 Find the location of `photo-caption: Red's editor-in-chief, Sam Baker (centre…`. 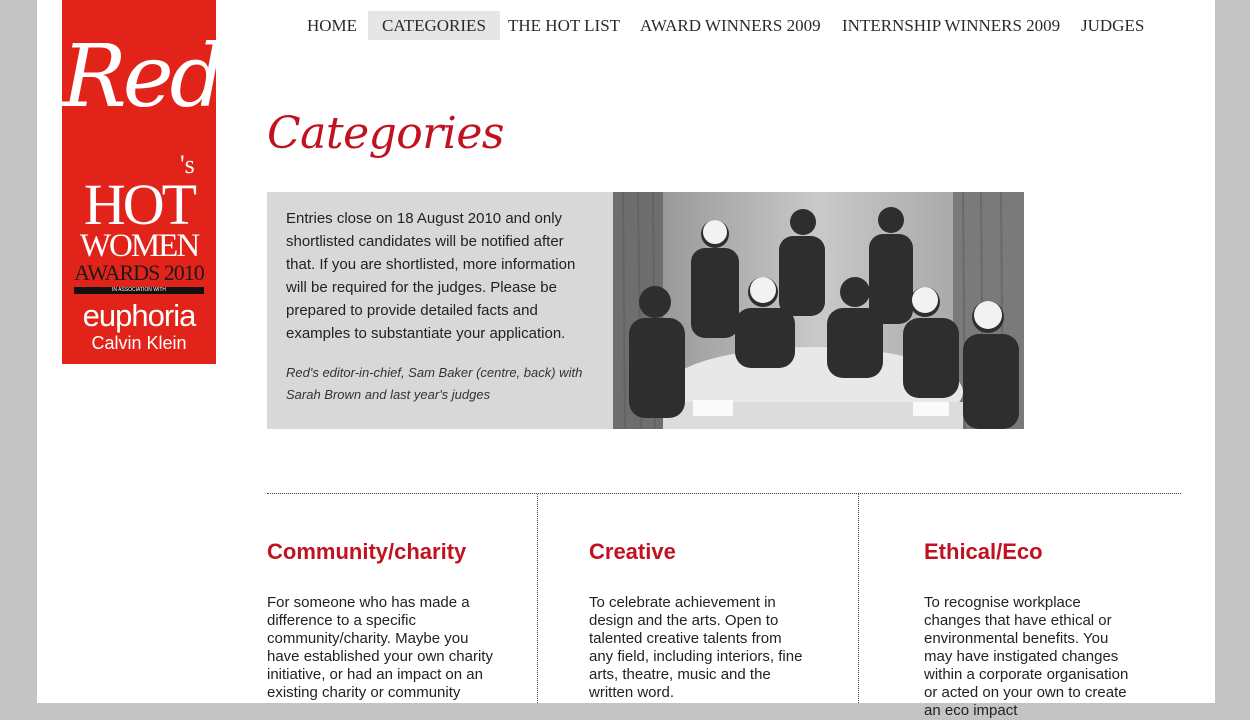

photo-caption: Red's editor-in-chief, Sam Baker (centre… is located at coordinates (434, 383).